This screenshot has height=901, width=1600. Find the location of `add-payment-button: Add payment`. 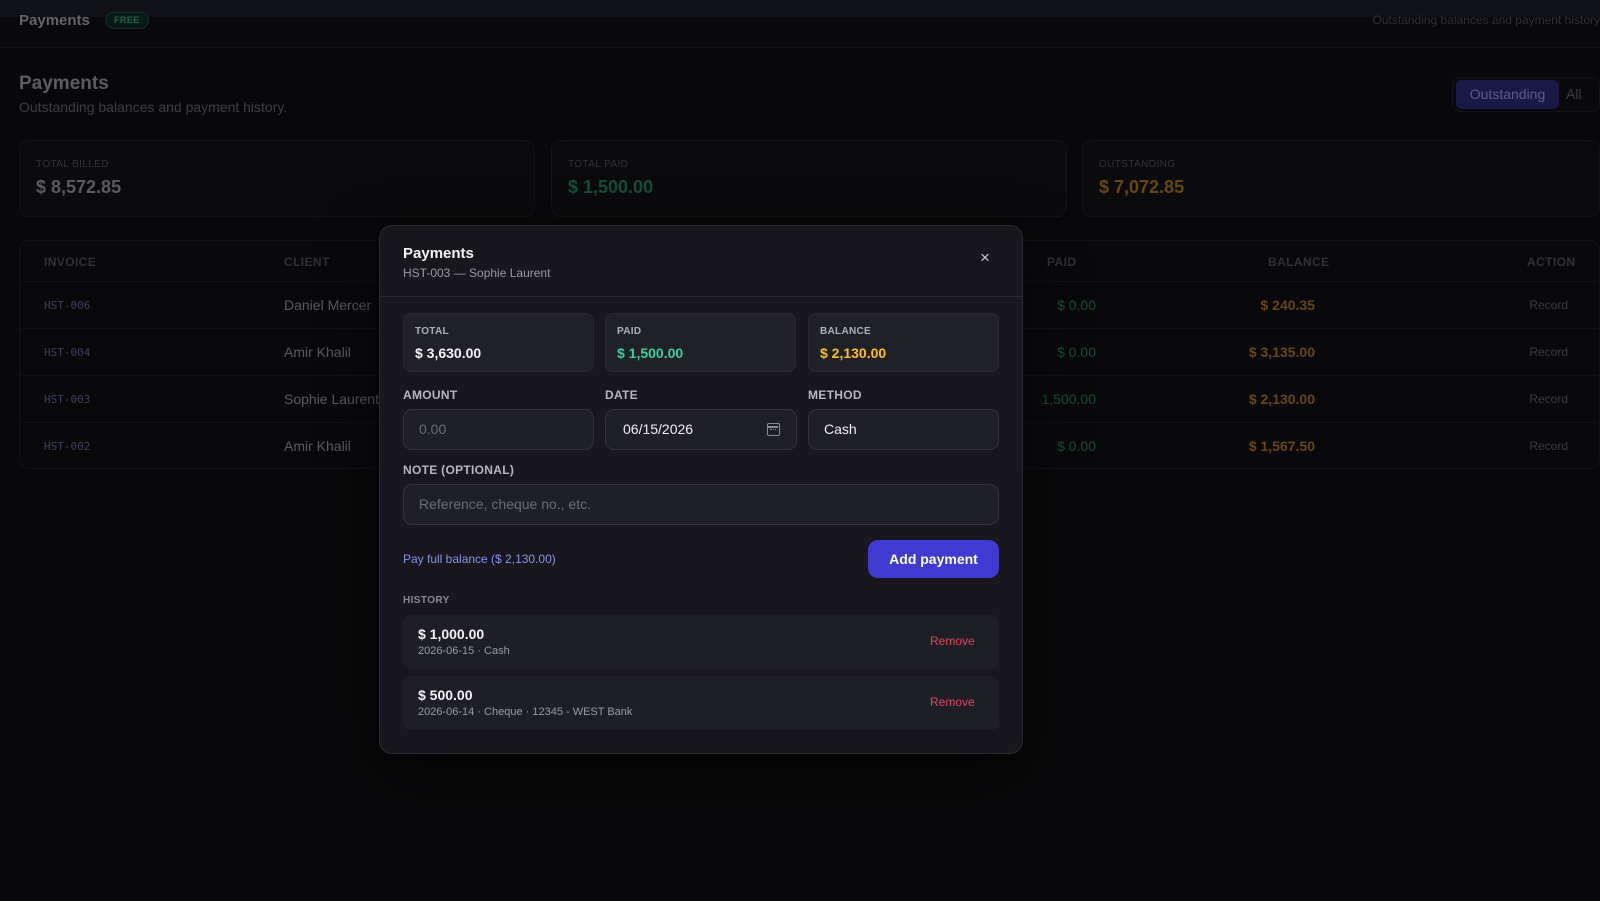

add-payment-button: Add payment is located at coordinates (933, 559).